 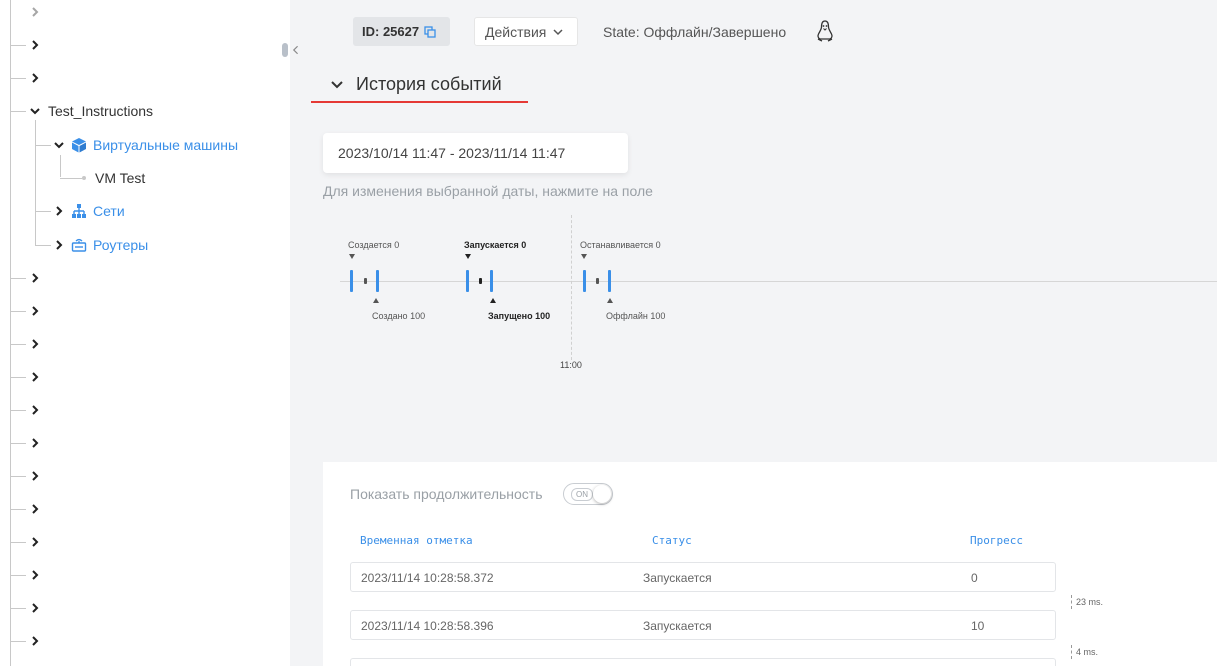 I want to click on tree-node-dot, so click(x=84, y=178).